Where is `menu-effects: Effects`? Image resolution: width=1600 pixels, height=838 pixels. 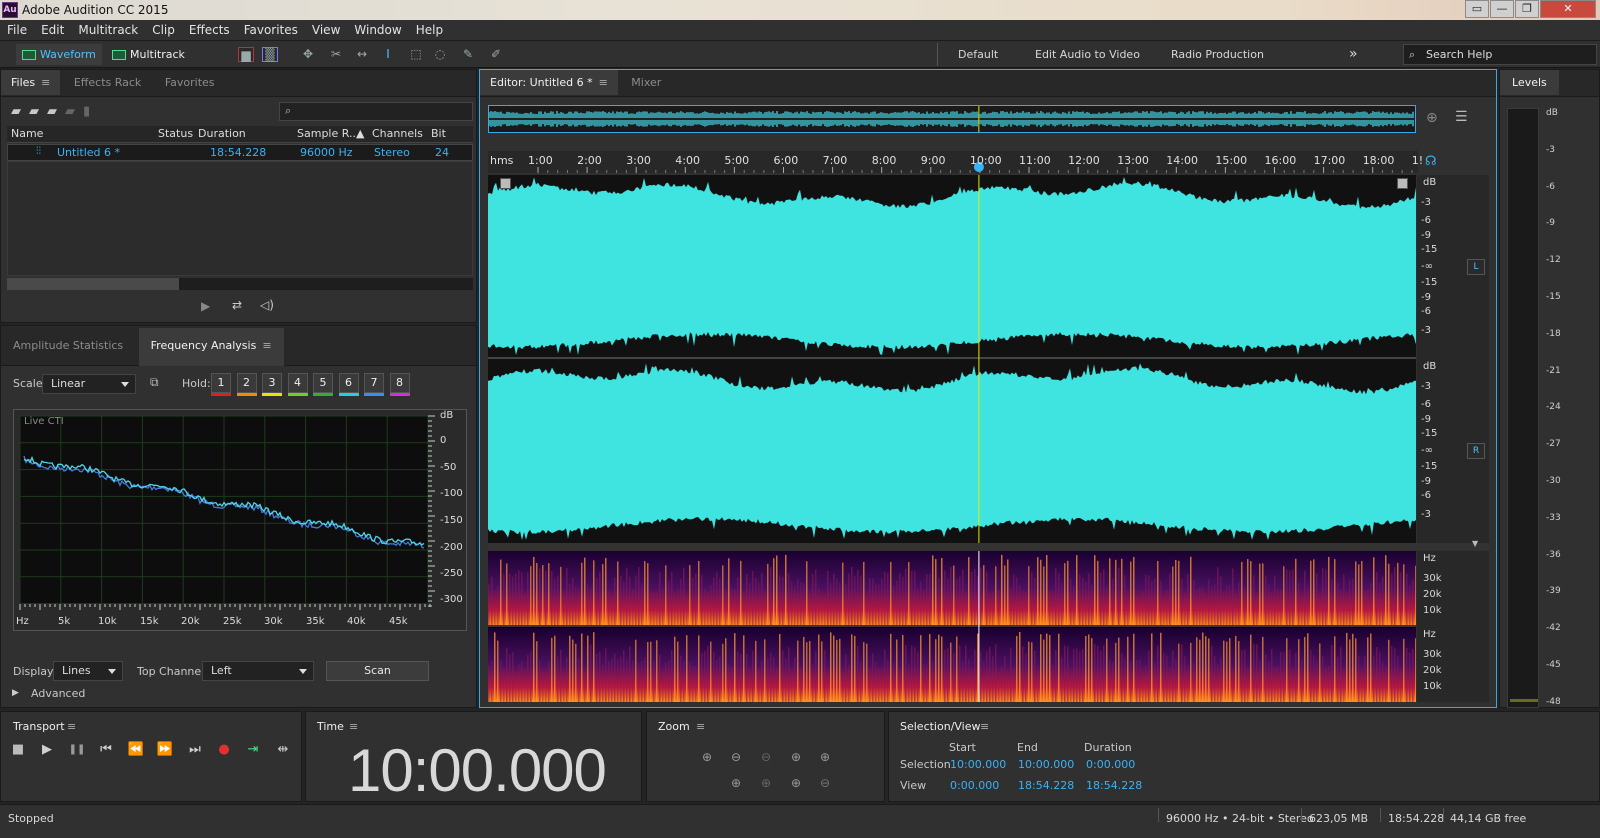 menu-effects: Effects is located at coordinates (209, 30).